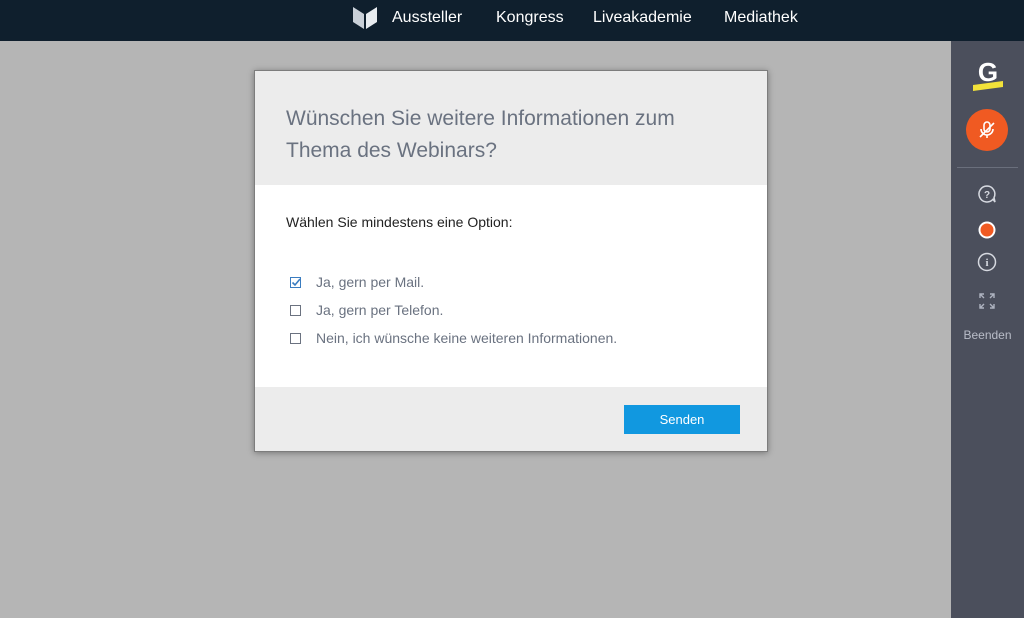 The image size is (1024, 618). I want to click on mic-muted-icon, so click(987, 129).